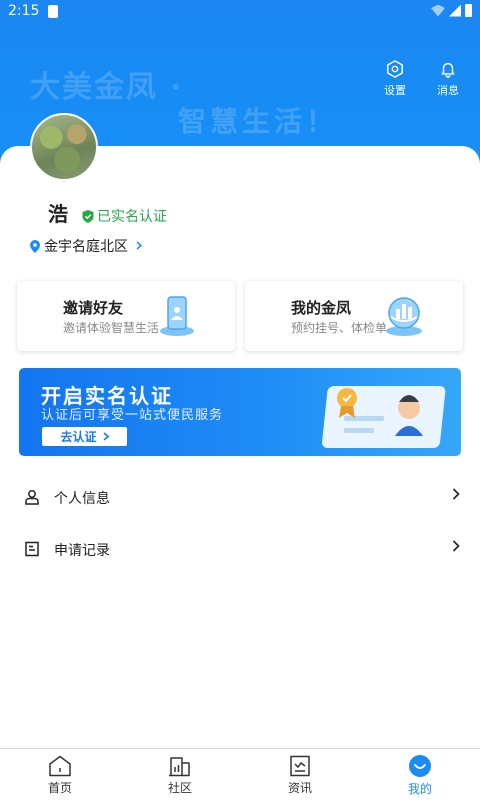 The image size is (480, 800). What do you see at coordinates (132, 217) in the screenshot?
I see `verified-label: 已实名认证` at bounding box center [132, 217].